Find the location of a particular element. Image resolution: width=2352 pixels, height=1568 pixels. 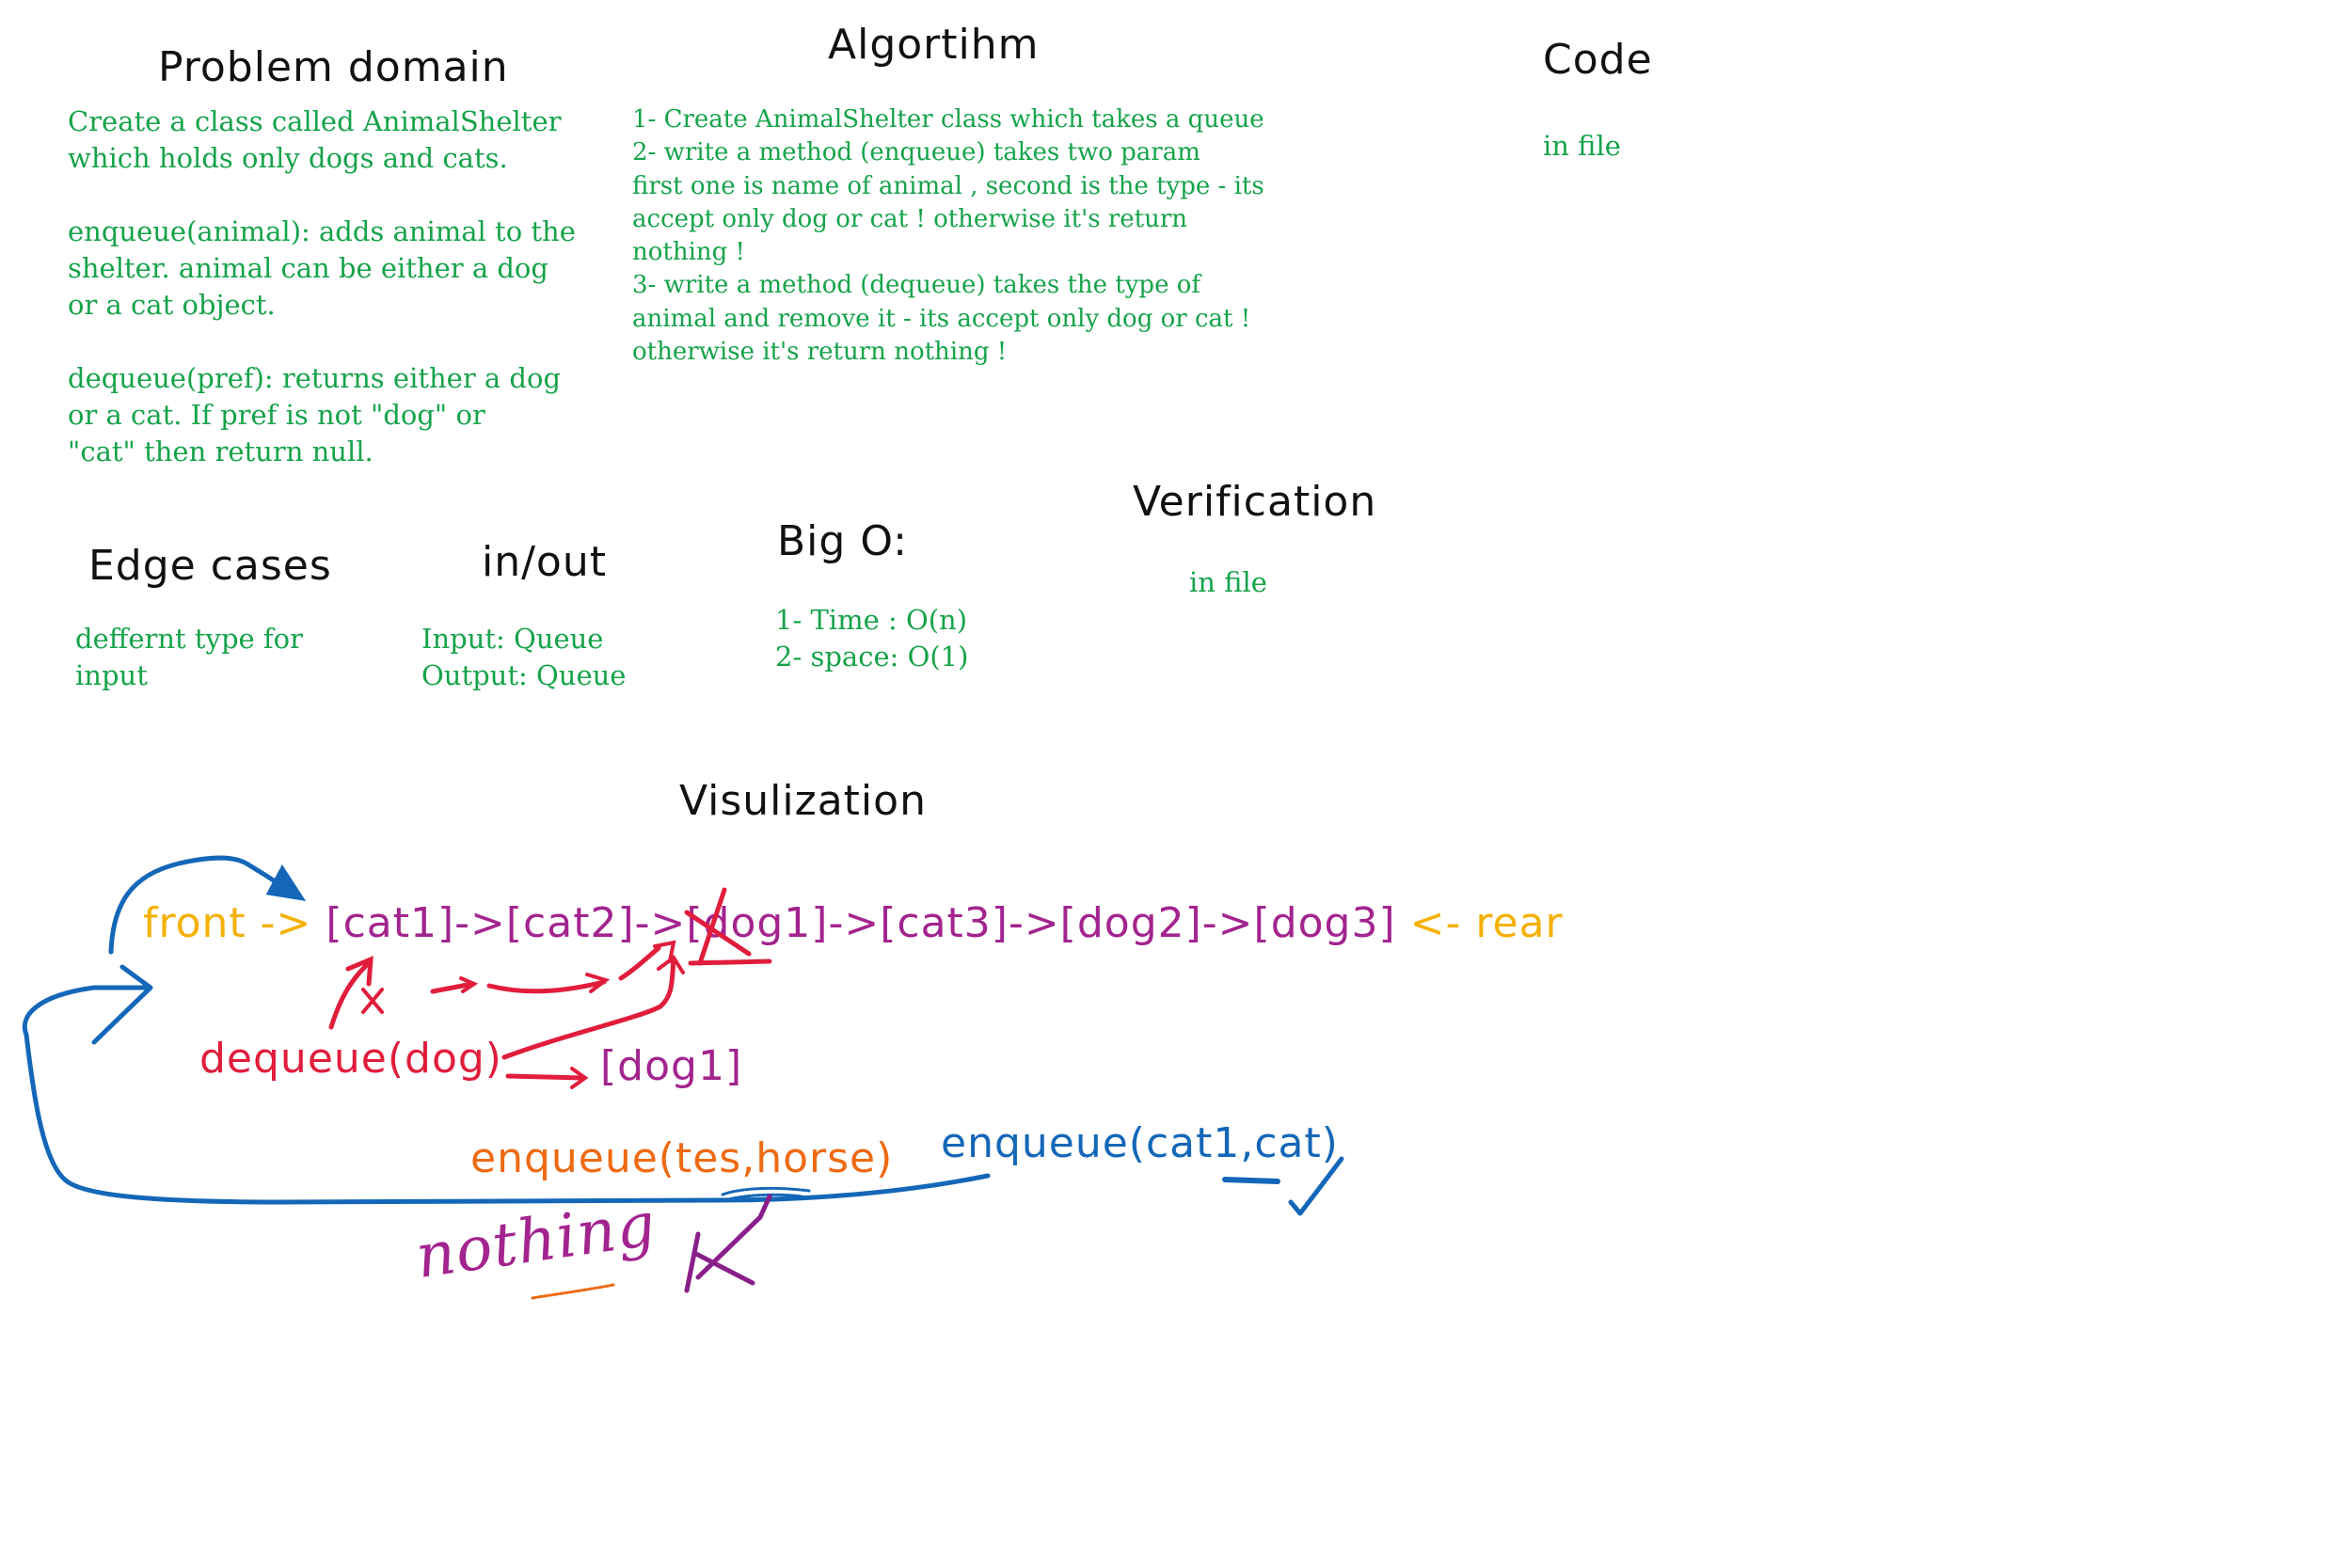

dequeue-result-arrow is located at coordinates (545, 1077).